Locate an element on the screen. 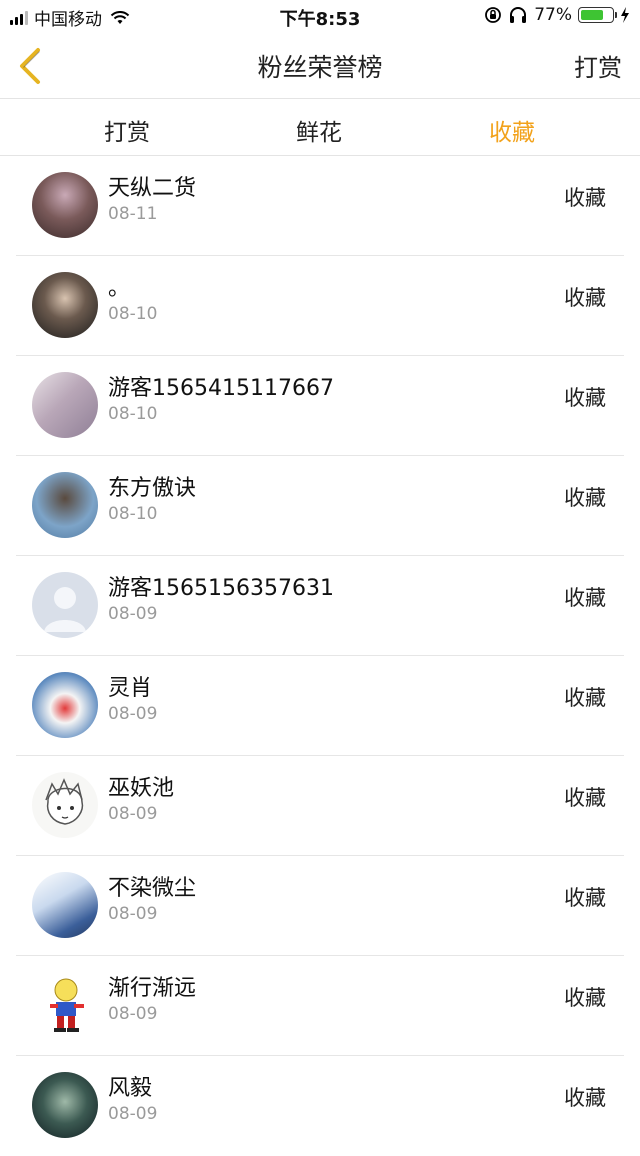 This screenshot has height=1156, width=640. battery-icon is located at coordinates (597, 15).